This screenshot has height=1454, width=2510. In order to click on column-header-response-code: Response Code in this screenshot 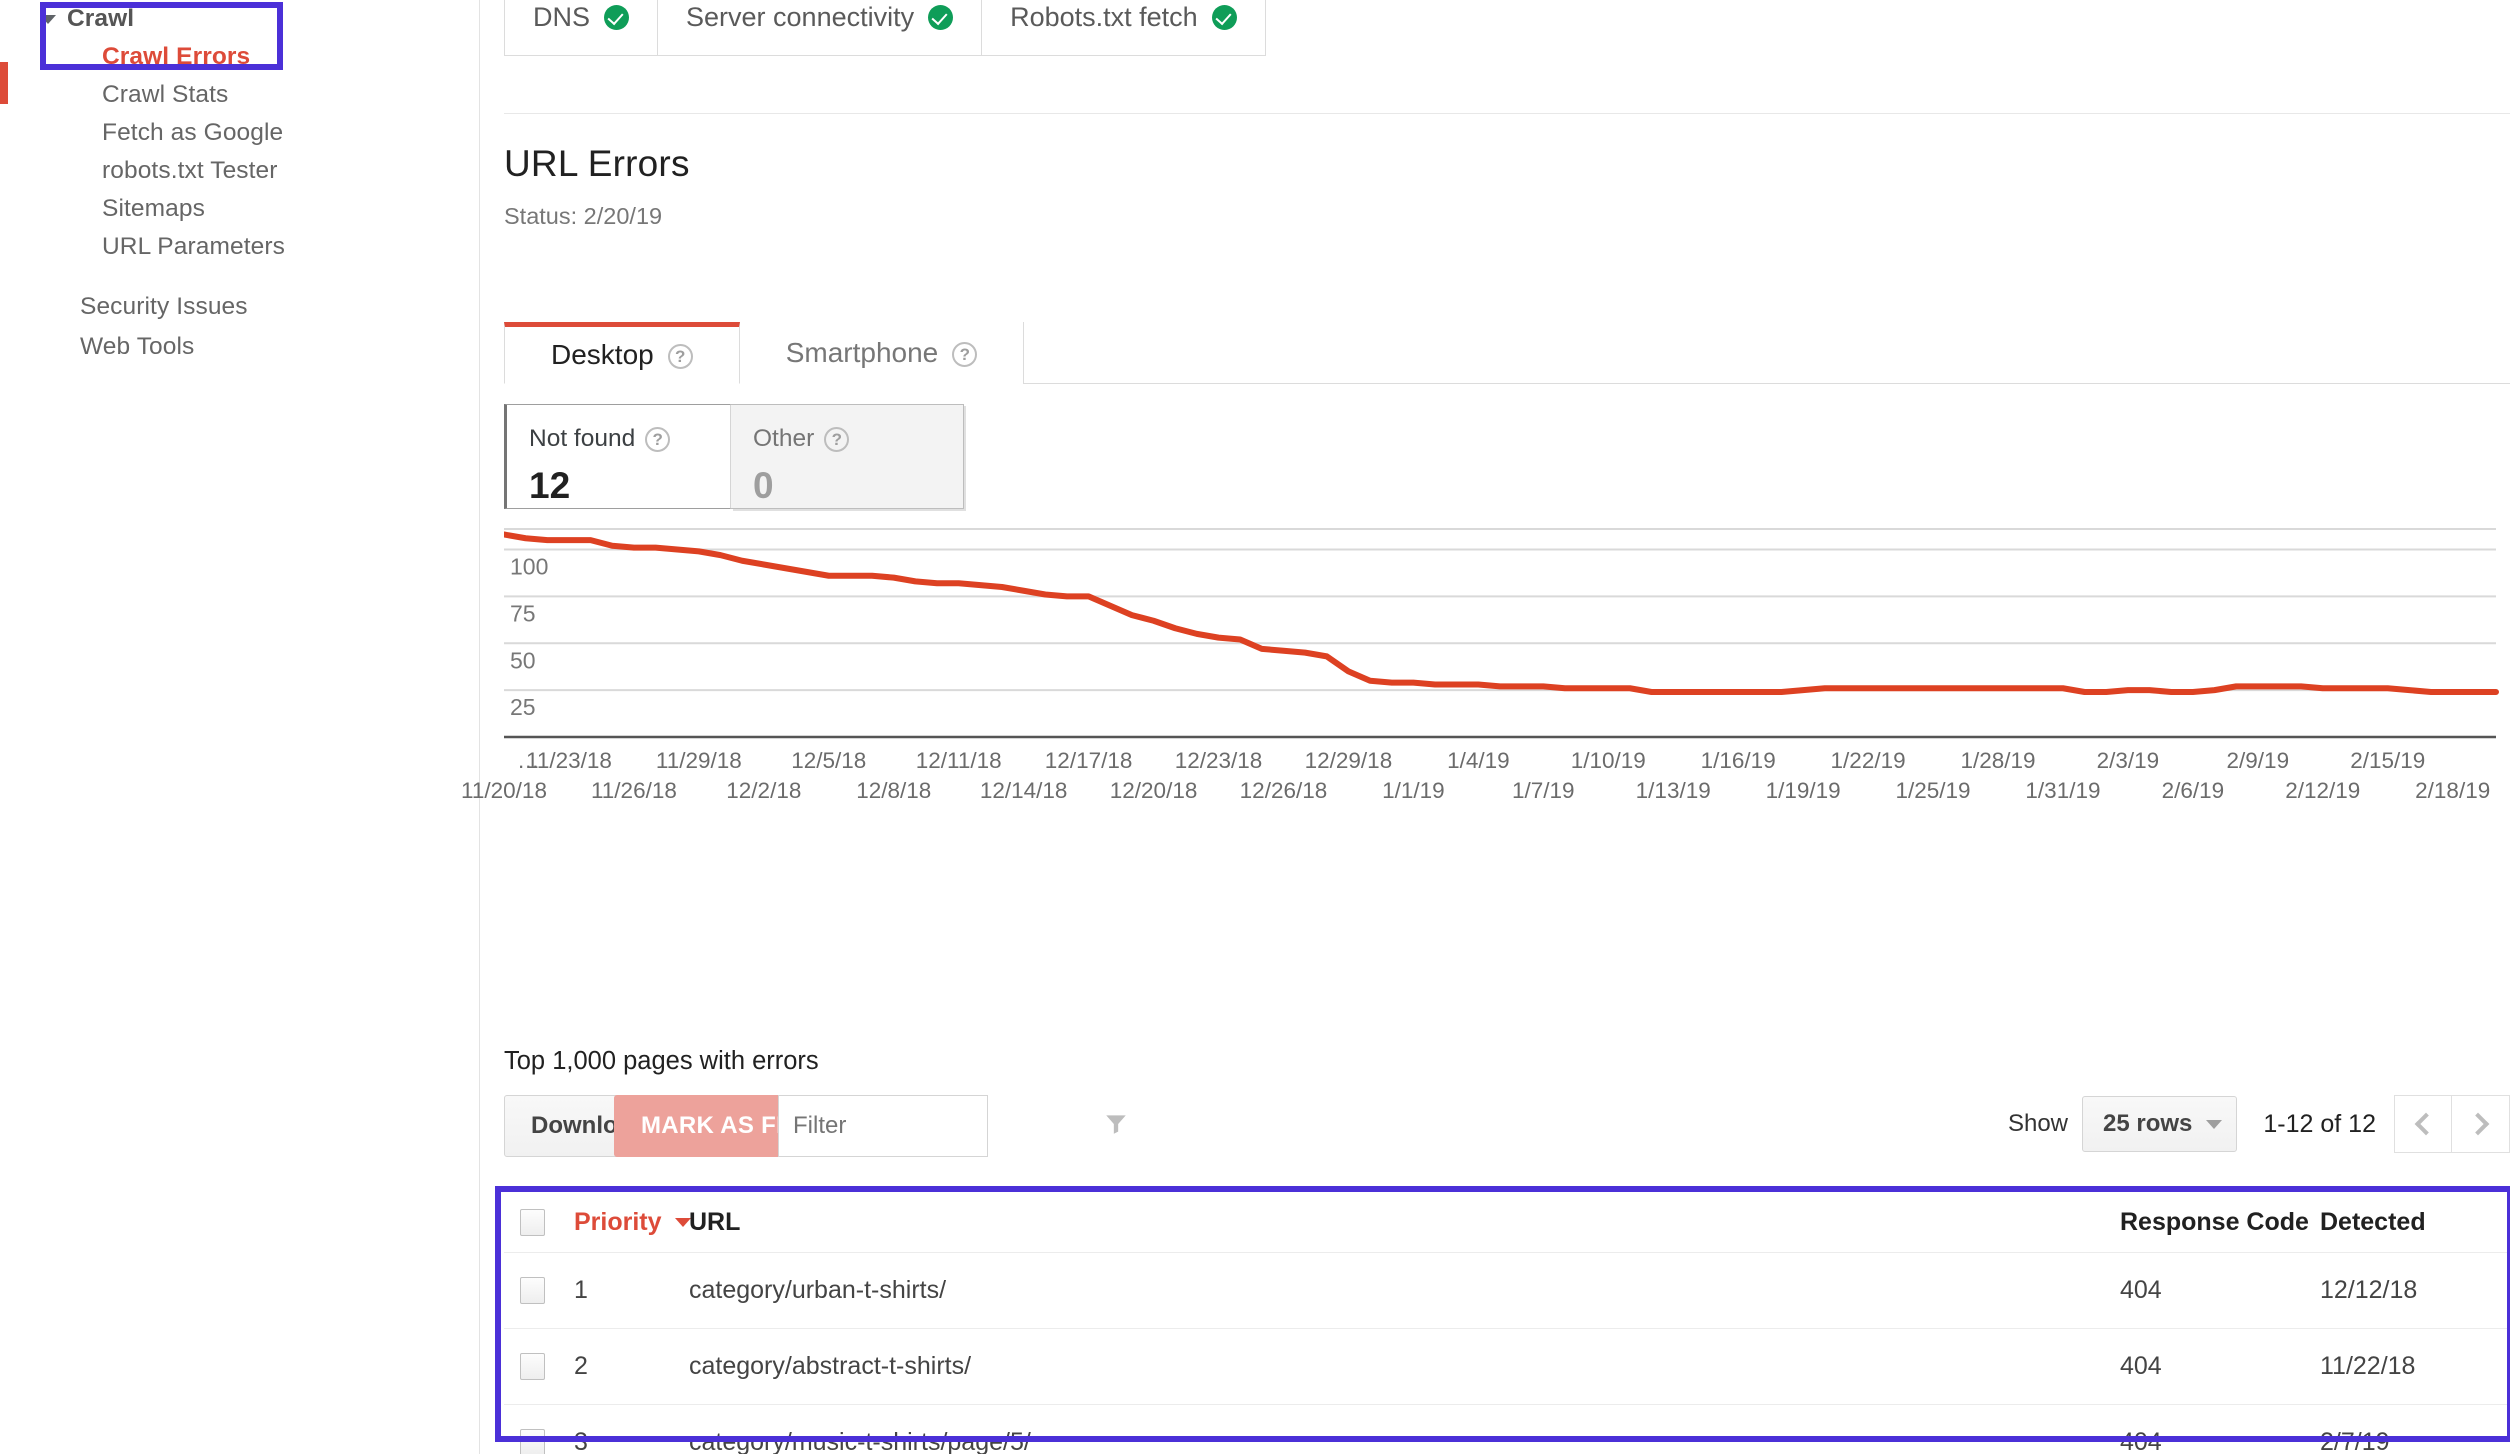, I will do `click(2220, 1222)`.